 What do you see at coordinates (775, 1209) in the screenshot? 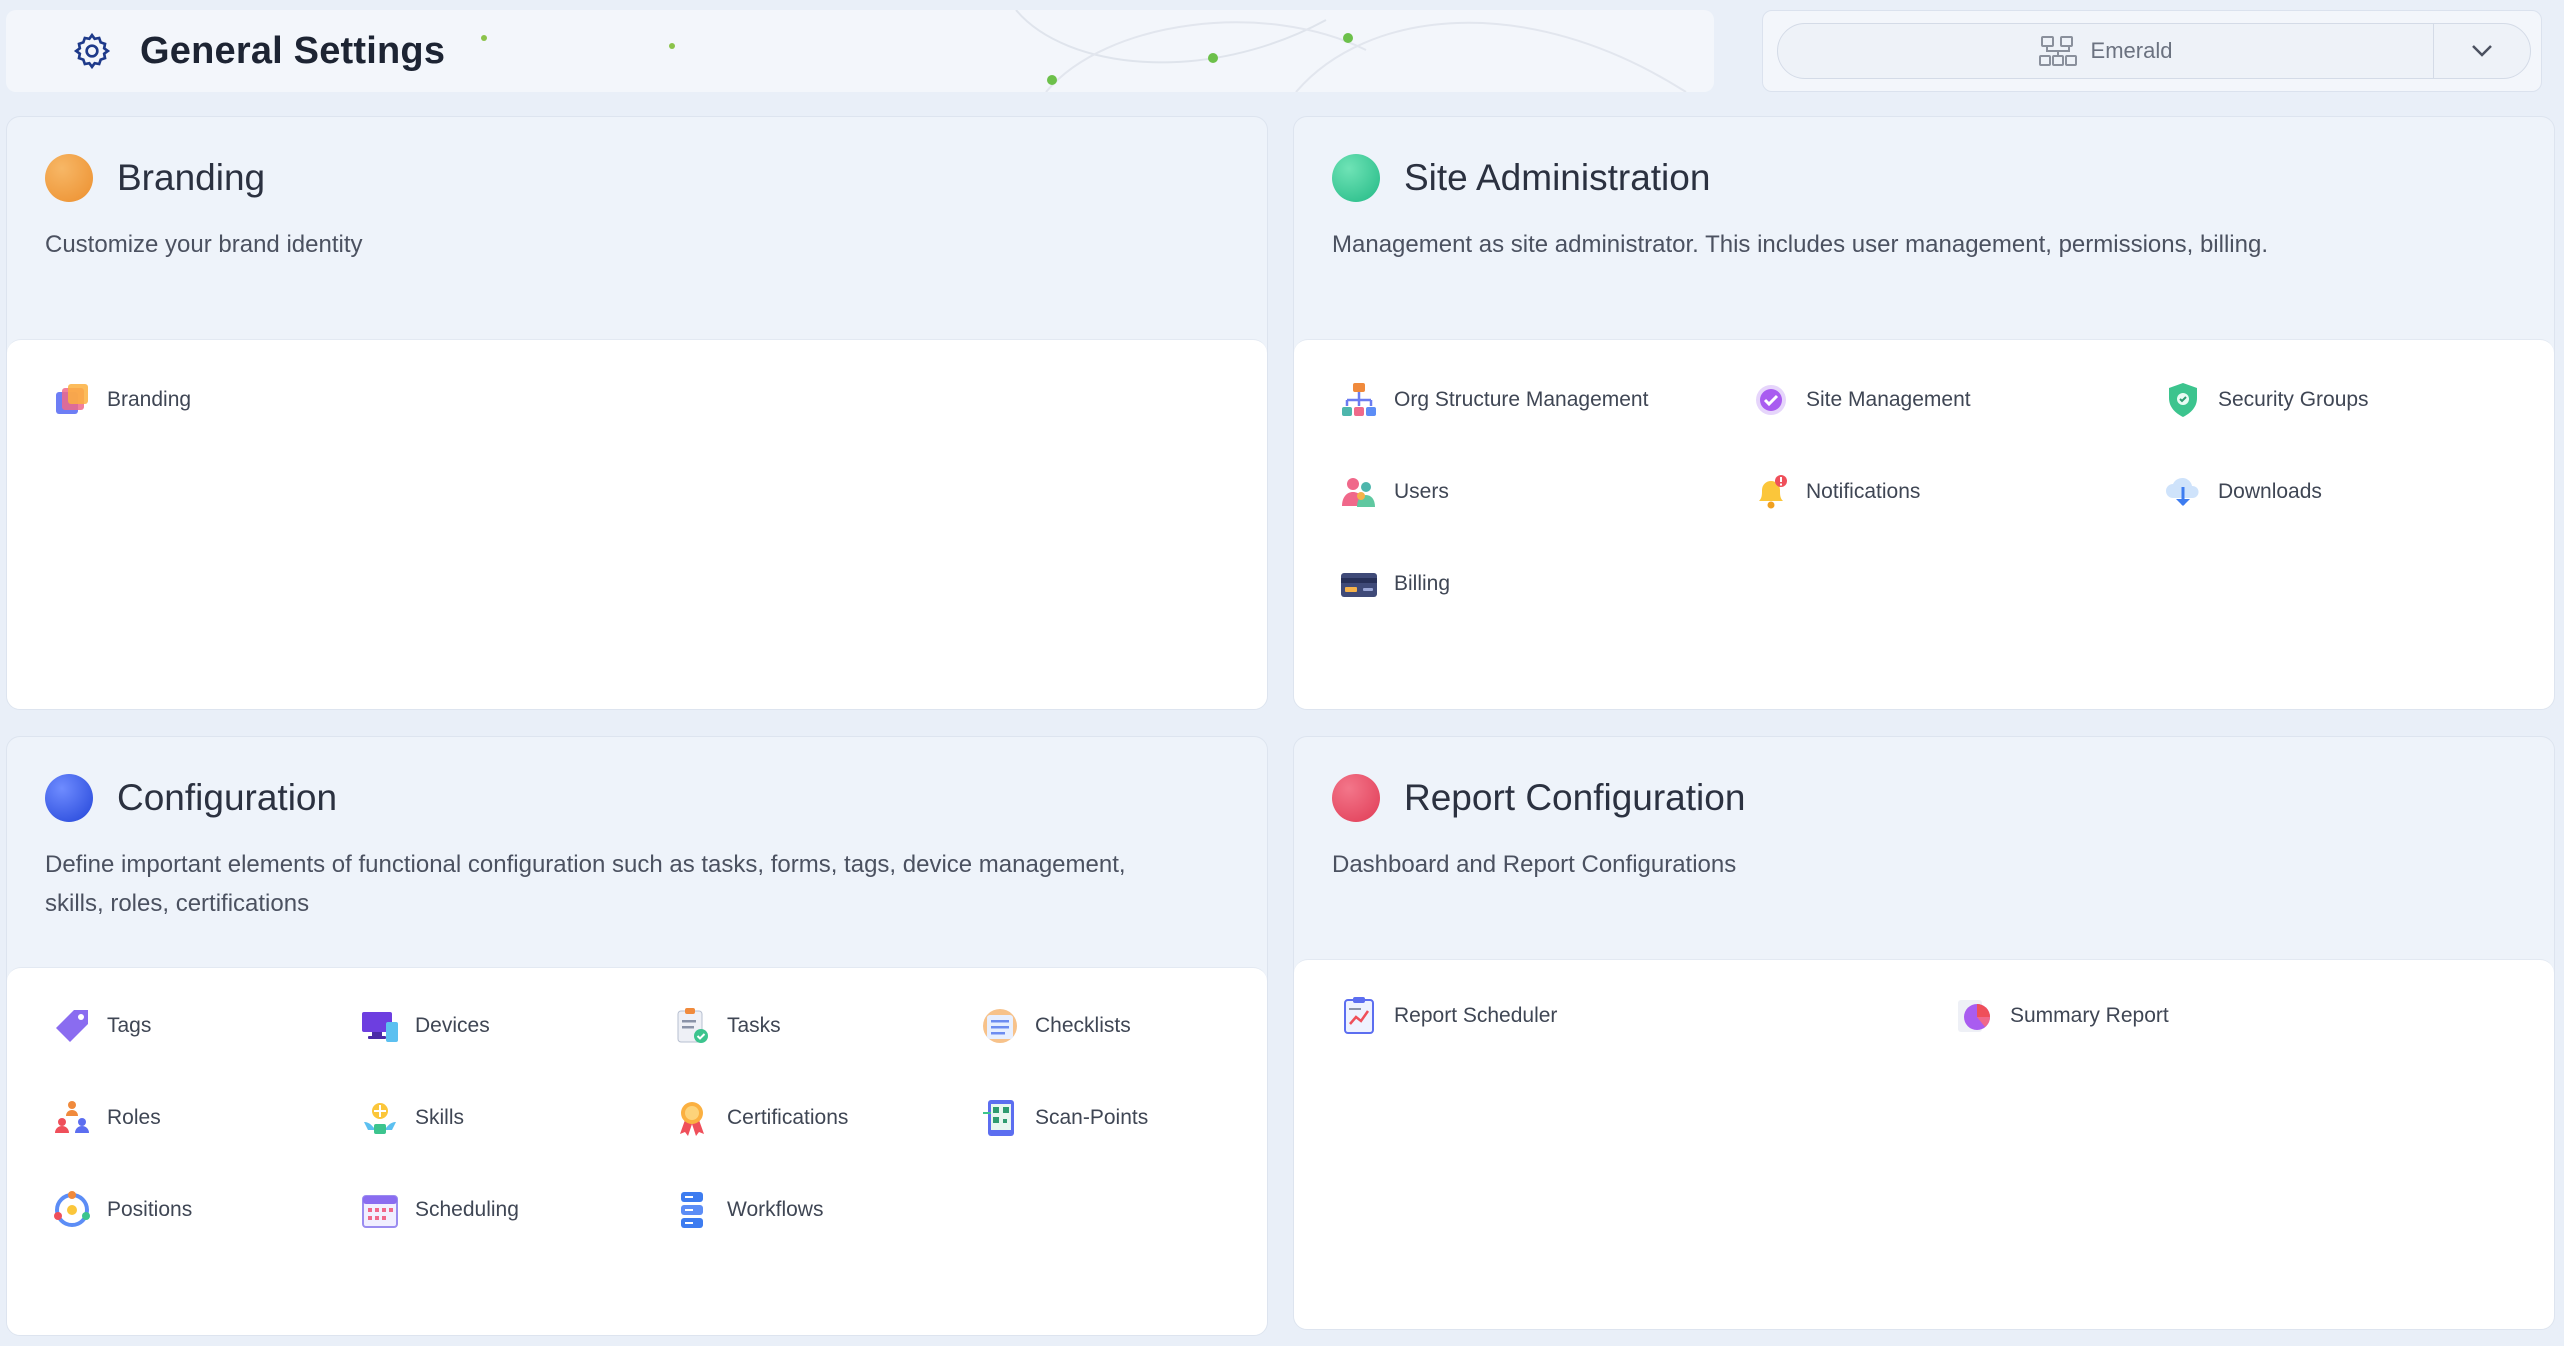
I see `settings-link-label: Workflows` at bounding box center [775, 1209].